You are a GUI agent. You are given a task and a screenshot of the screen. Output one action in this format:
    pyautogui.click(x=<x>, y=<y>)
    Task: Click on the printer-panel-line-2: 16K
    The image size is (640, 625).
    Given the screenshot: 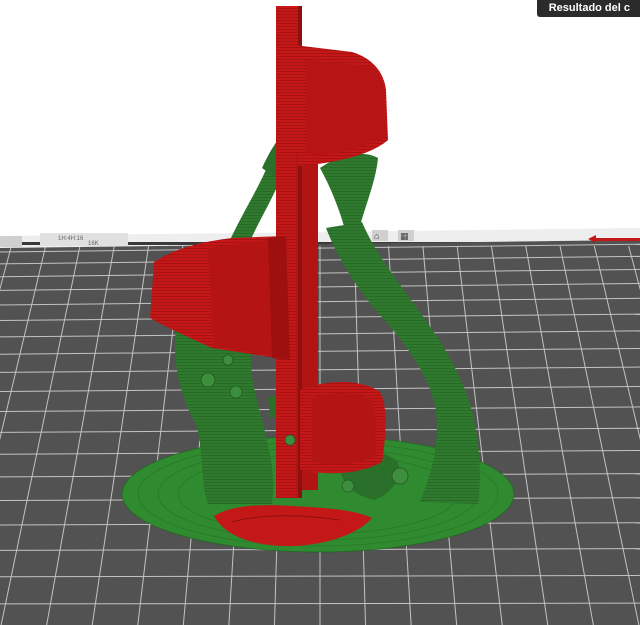 What is the action you would take?
    pyautogui.click(x=93, y=244)
    